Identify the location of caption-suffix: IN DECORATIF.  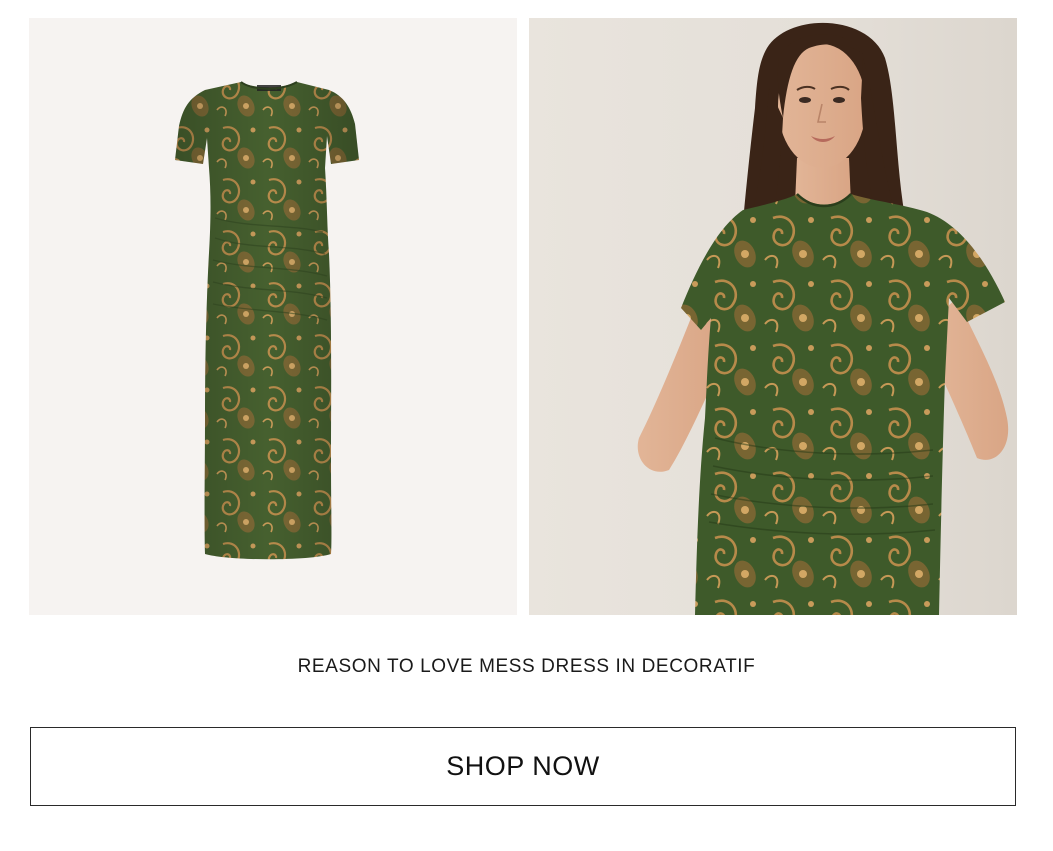
(682, 666).